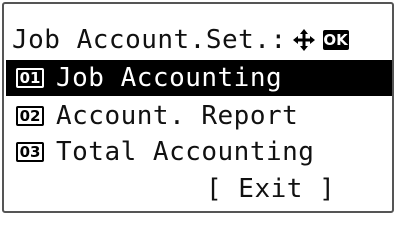  What do you see at coordinates (303, 40) in the screenshot?
I see `four-way-arrow-icon` at bounding box center [303, 40].